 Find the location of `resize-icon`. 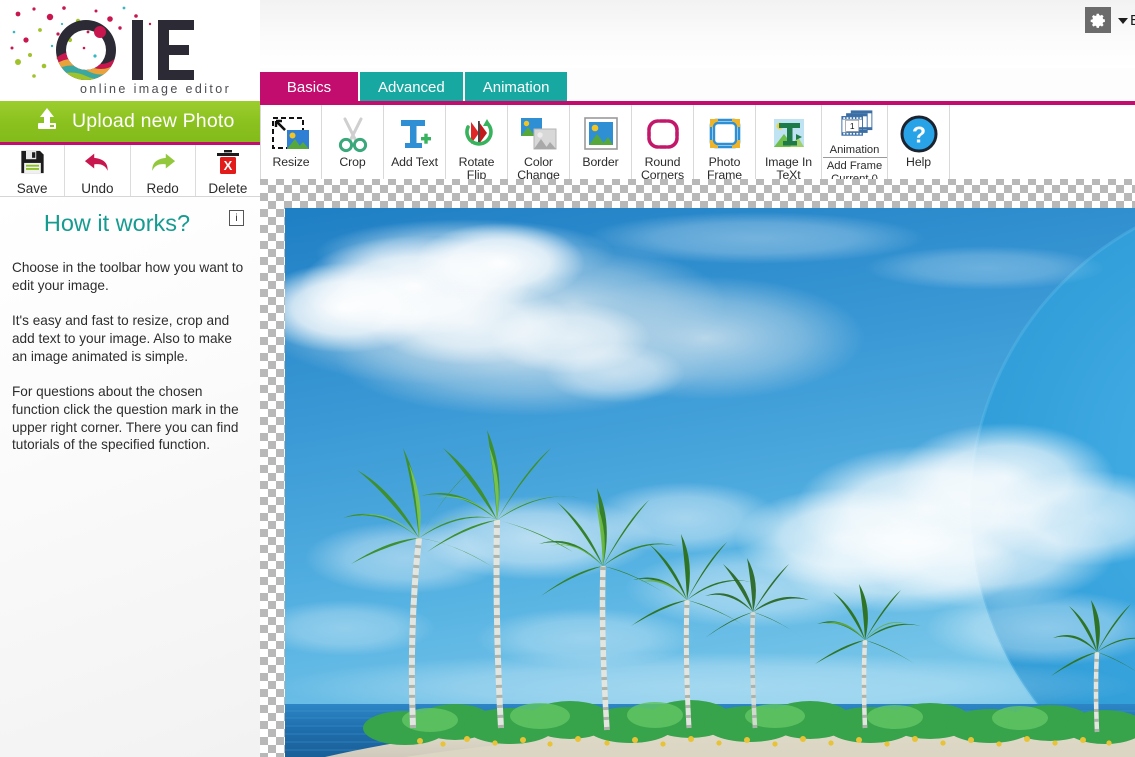

resize-icon is located at coordinates (291, 134).